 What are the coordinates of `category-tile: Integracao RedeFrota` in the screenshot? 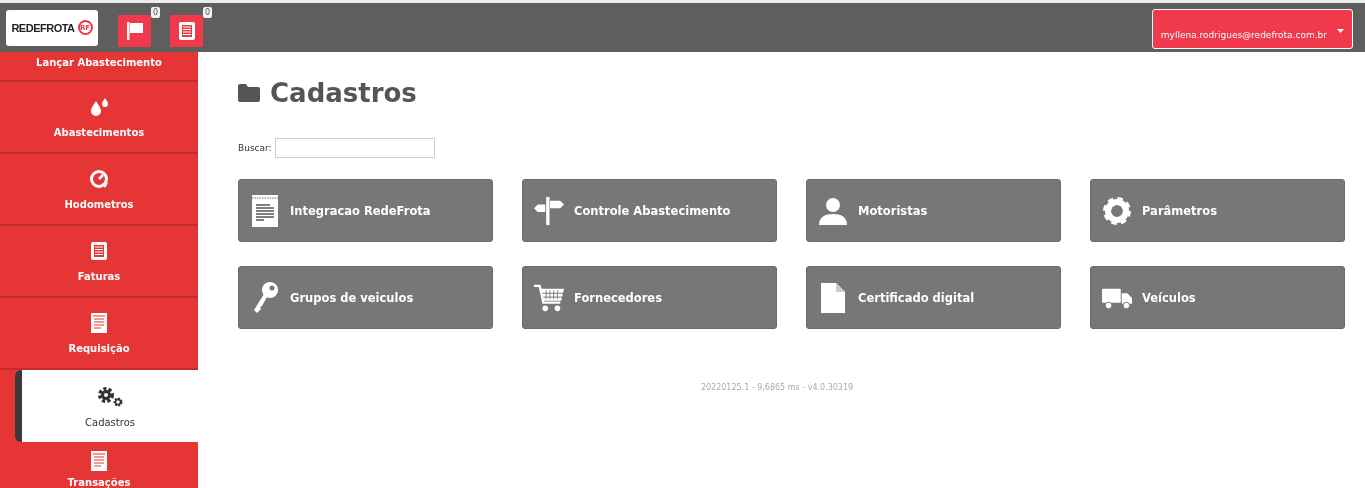 It's located at (365, 210).